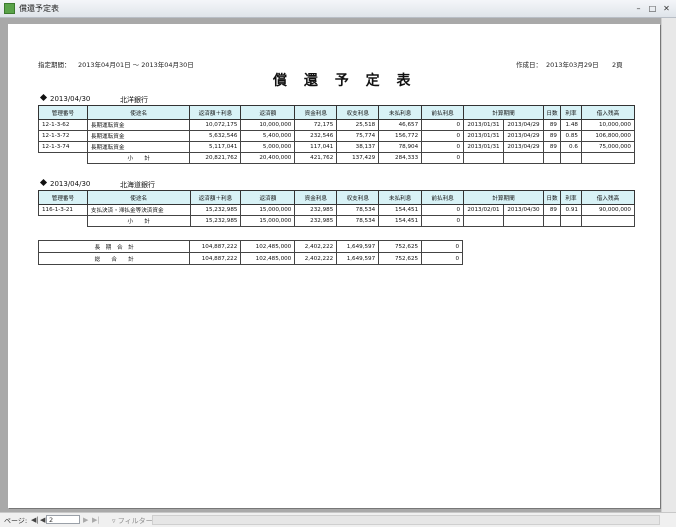 The image size is (676, 527). I want to click on cell: 5,400,000, so click(268, 136).